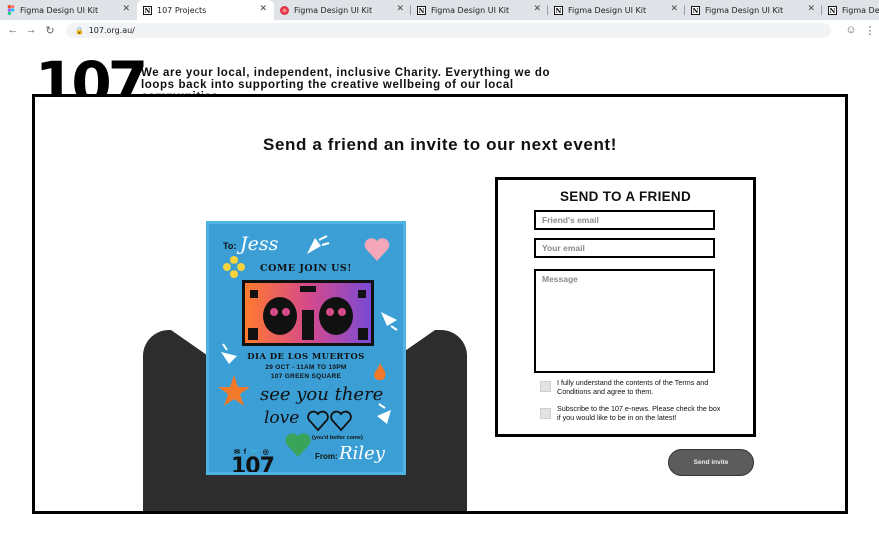 The height and width of the screenshot is (534, 879). Describe the element at coordinates (253, 464) in the screenshot. I see `card-logo: 107` at that location.